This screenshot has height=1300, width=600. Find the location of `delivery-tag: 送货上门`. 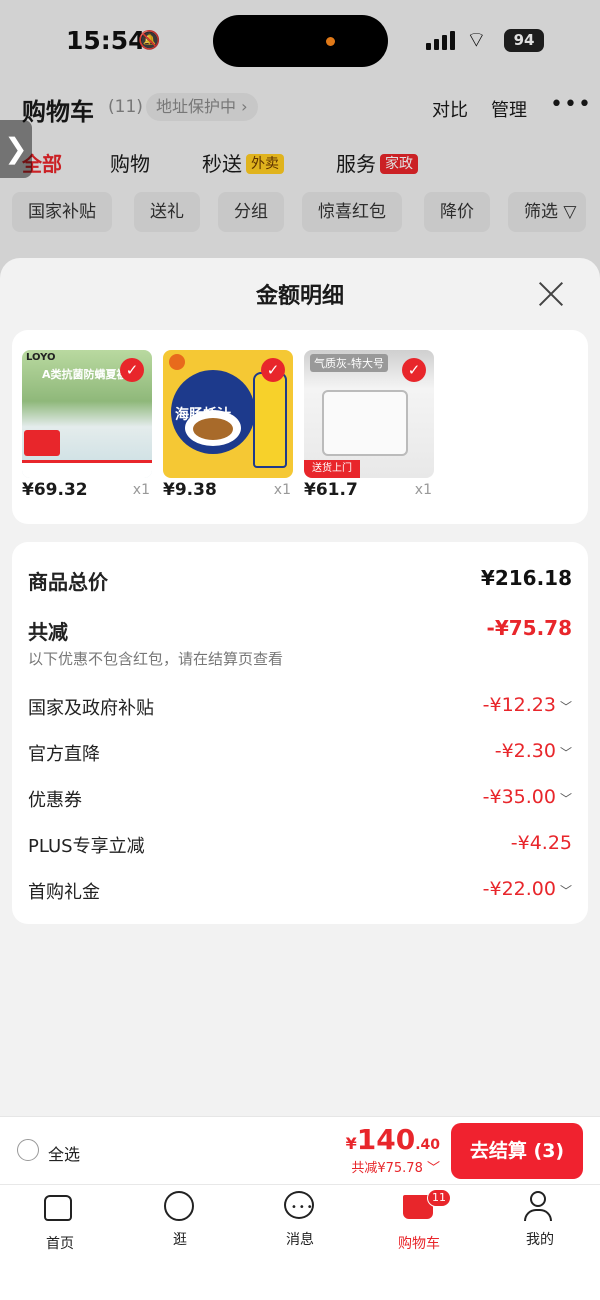

delivery-tag: 送货上门 is located at coordinates (332, 469).